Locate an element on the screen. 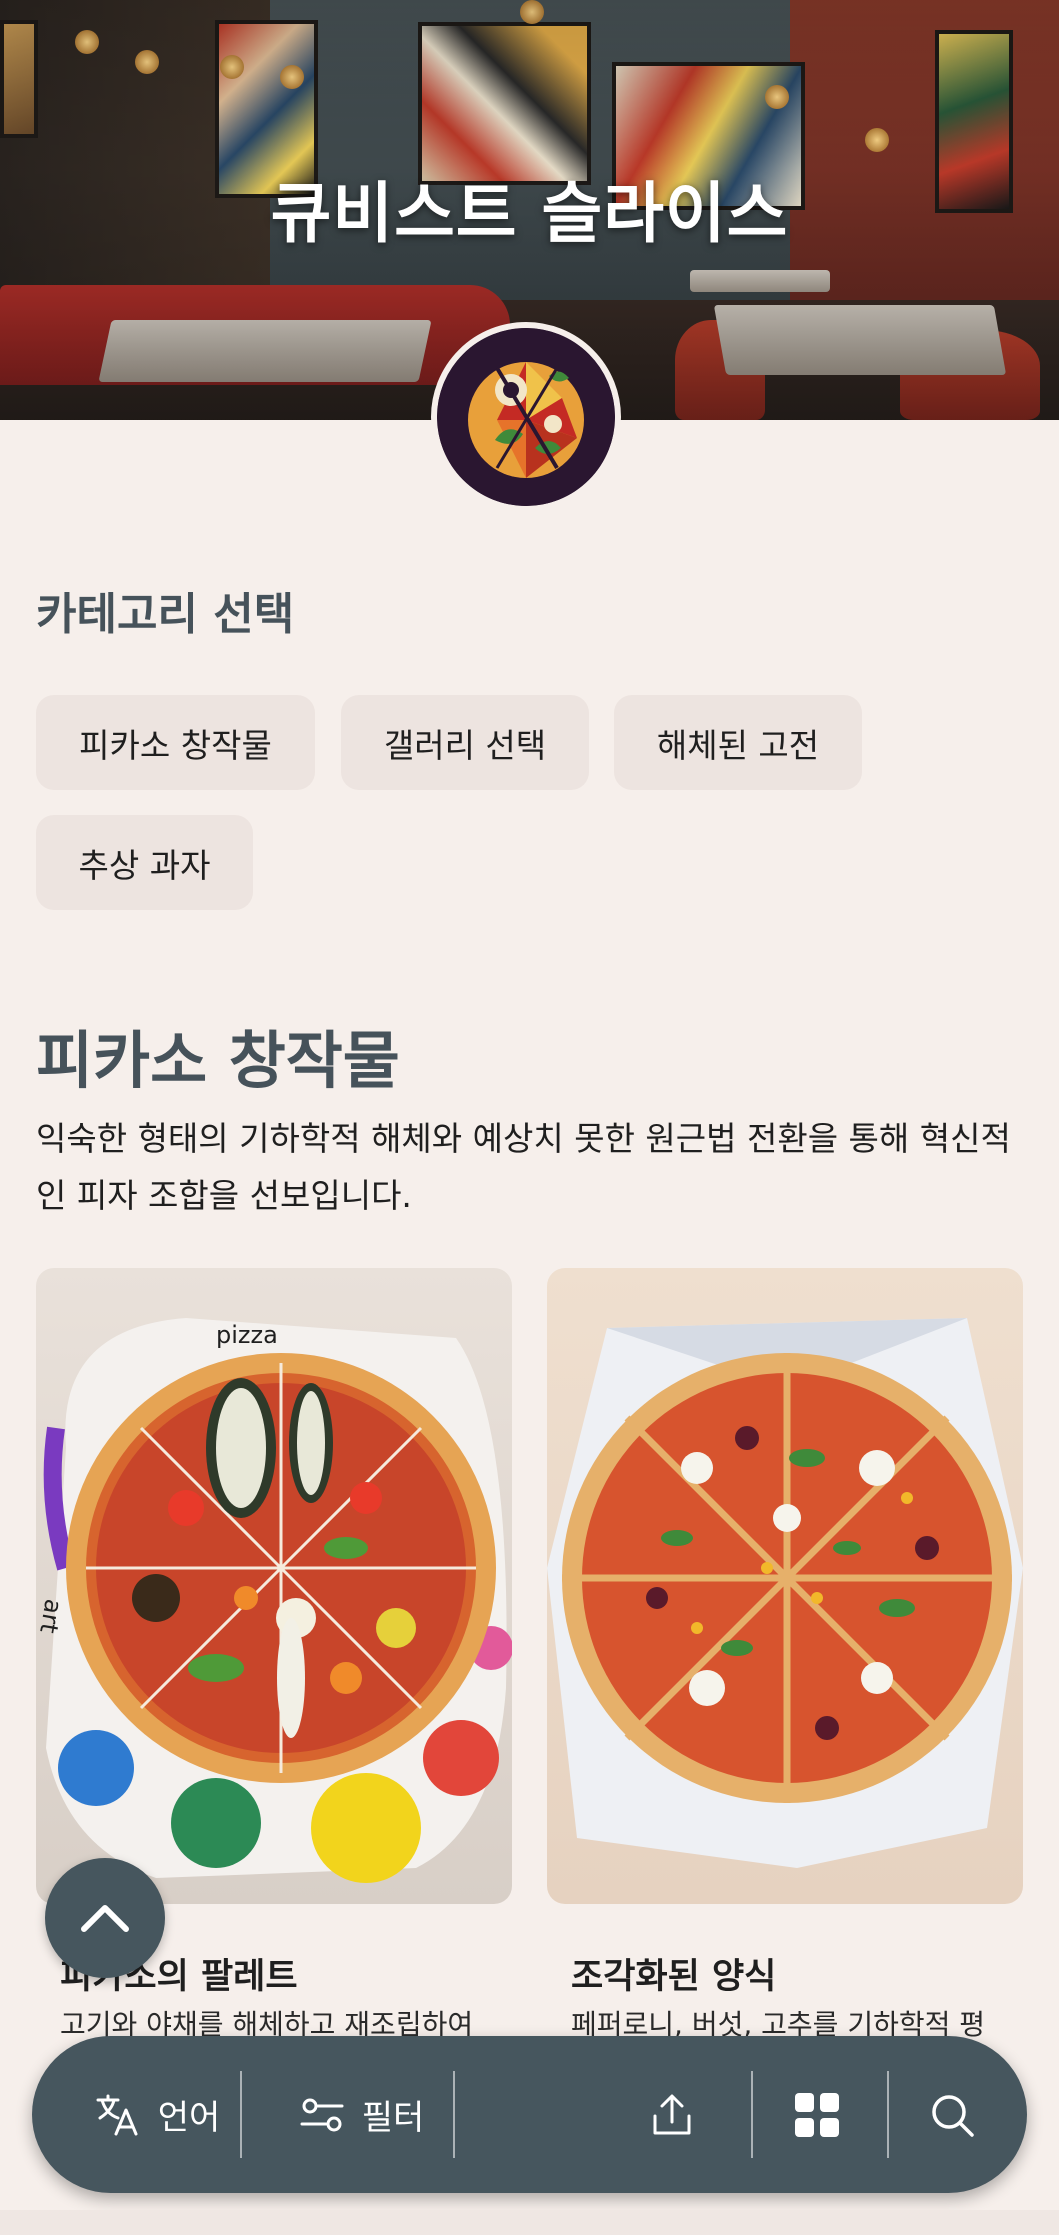 The width and height of the screenshot is (1059, 2235). scroll-to-top-button is located at coordinates (105, 1918).